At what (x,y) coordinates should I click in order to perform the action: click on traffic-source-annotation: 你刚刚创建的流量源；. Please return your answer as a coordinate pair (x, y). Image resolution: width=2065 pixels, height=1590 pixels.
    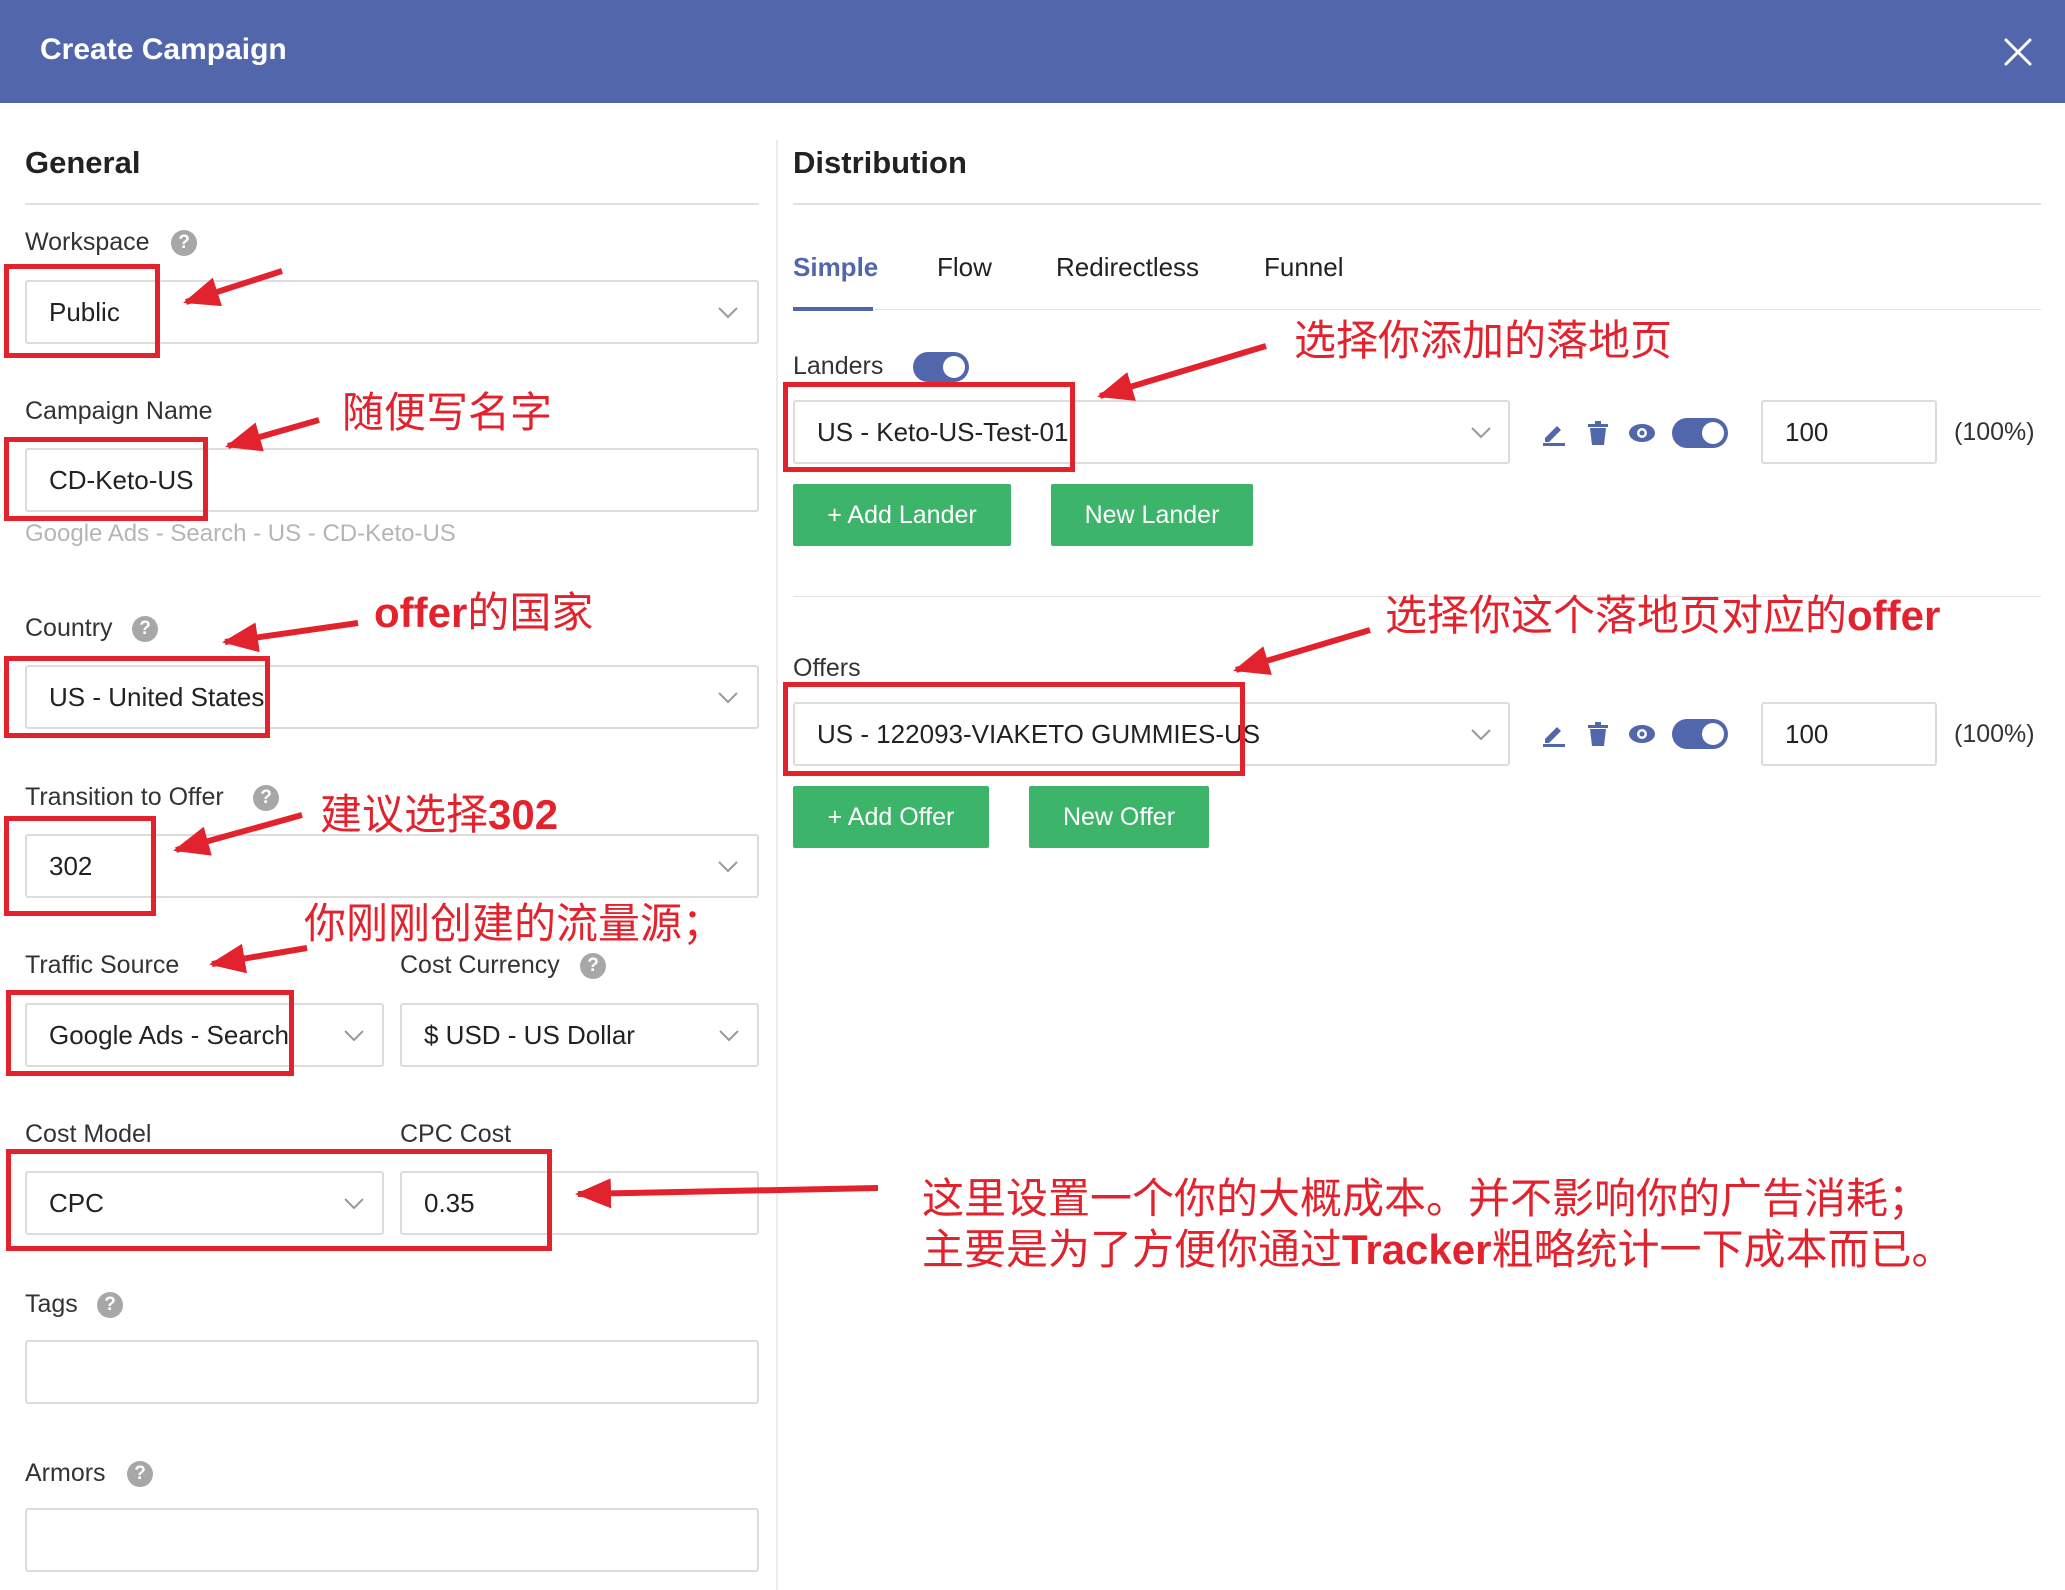
    Looking at the image, I should click on (514, 923).